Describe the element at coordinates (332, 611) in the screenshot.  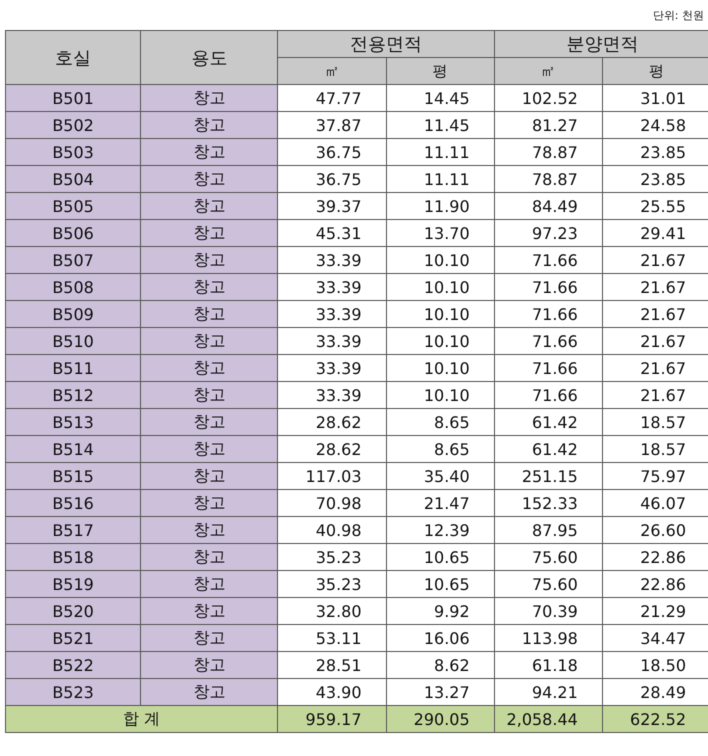
I see `table-cell: 32.80` at that location.